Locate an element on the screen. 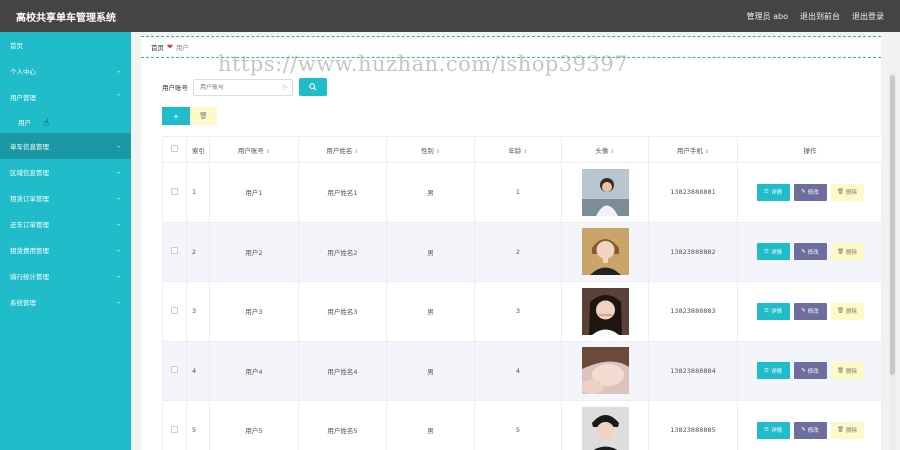 This screenshot has height=450, width=900. row-select-cell is located at coordinates (174, 370).